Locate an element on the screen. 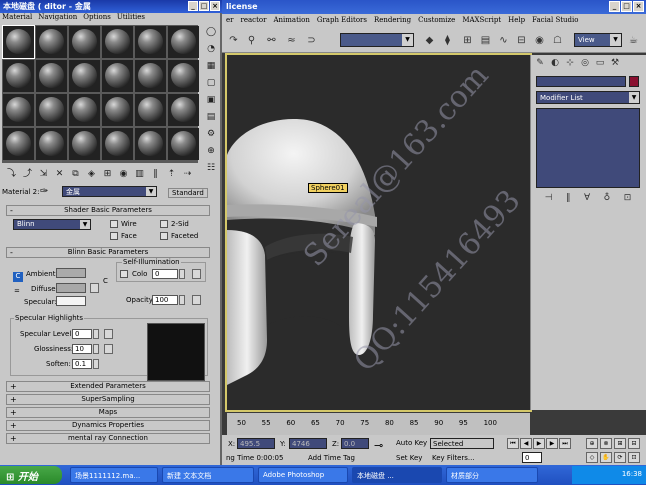 The height and width of the screenshot is (485, 646). arc-rotate-icon: ⟳ is located at coordinates (620, 457).